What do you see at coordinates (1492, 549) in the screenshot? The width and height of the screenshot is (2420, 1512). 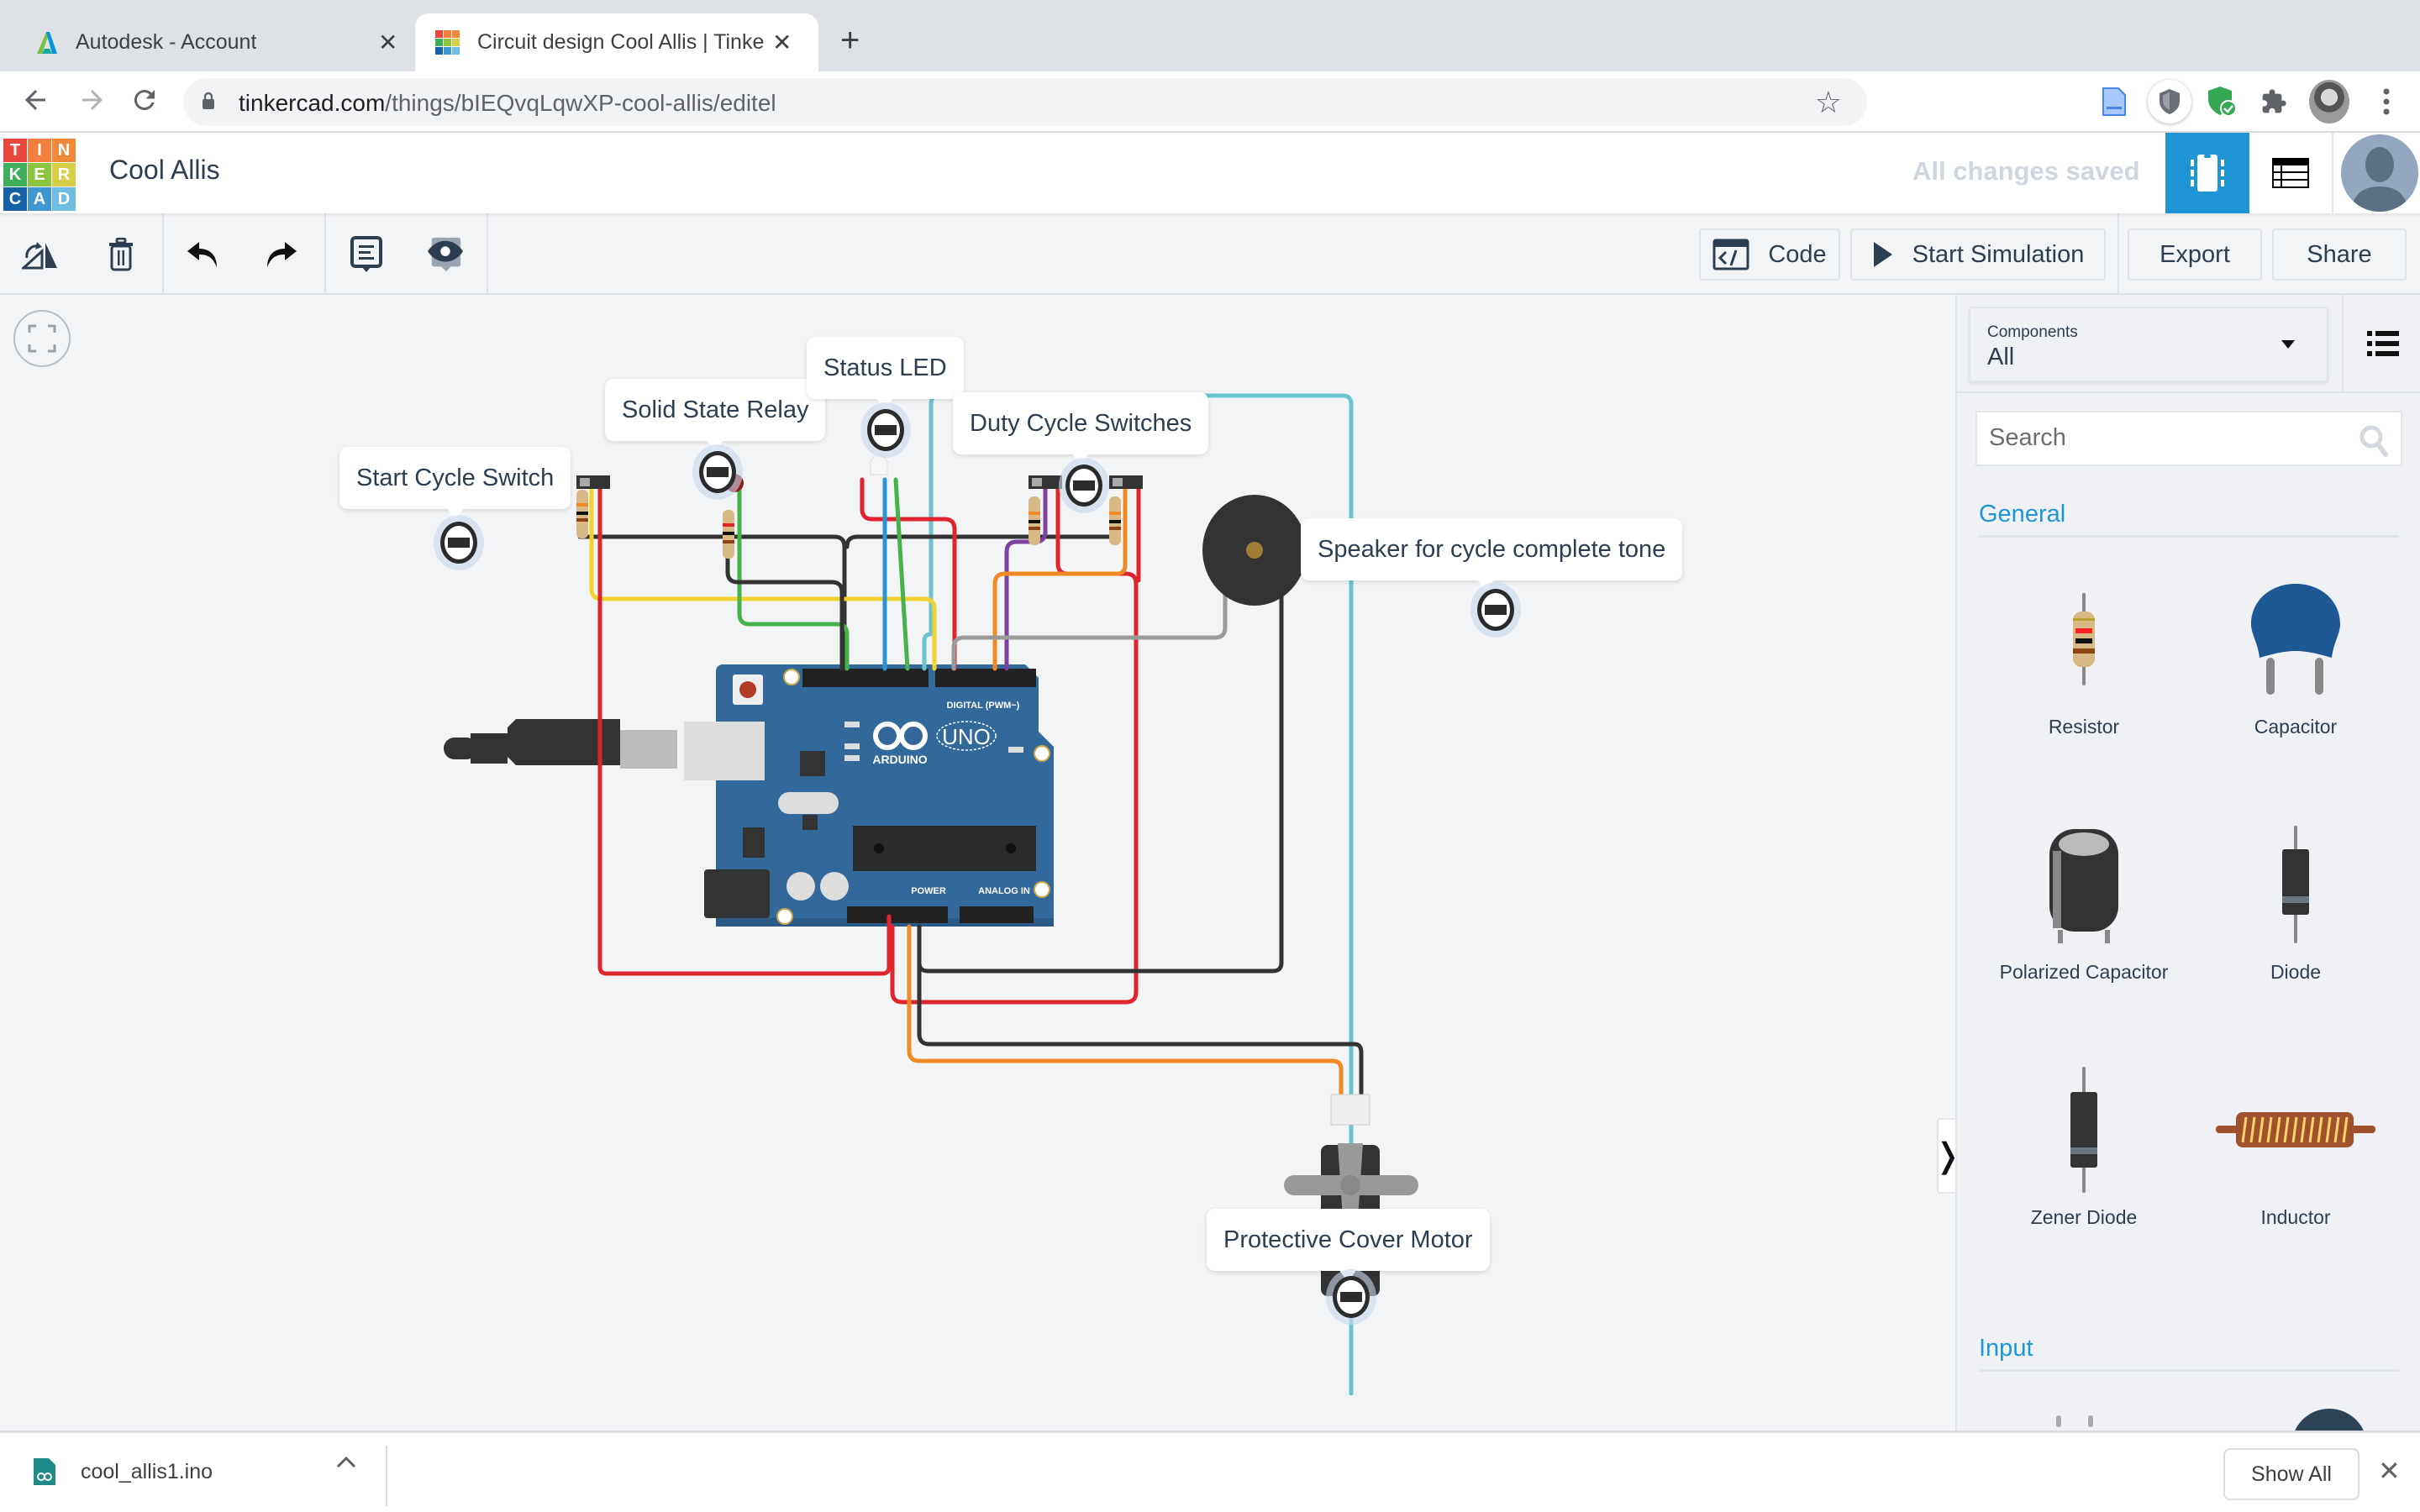 I see `note-speaker: Speaker for cycle complete tone` at bounding box center [1492, 549].